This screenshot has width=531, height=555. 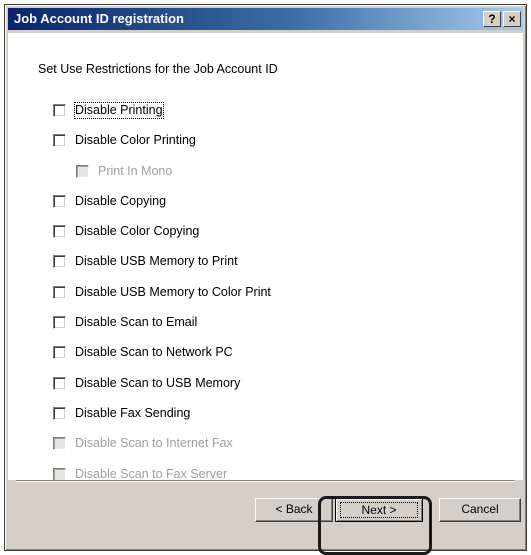 What do you see at coordinates (492, 19) in the screenshot?
I see `help-button: ?` at bounding box center [492, 19].